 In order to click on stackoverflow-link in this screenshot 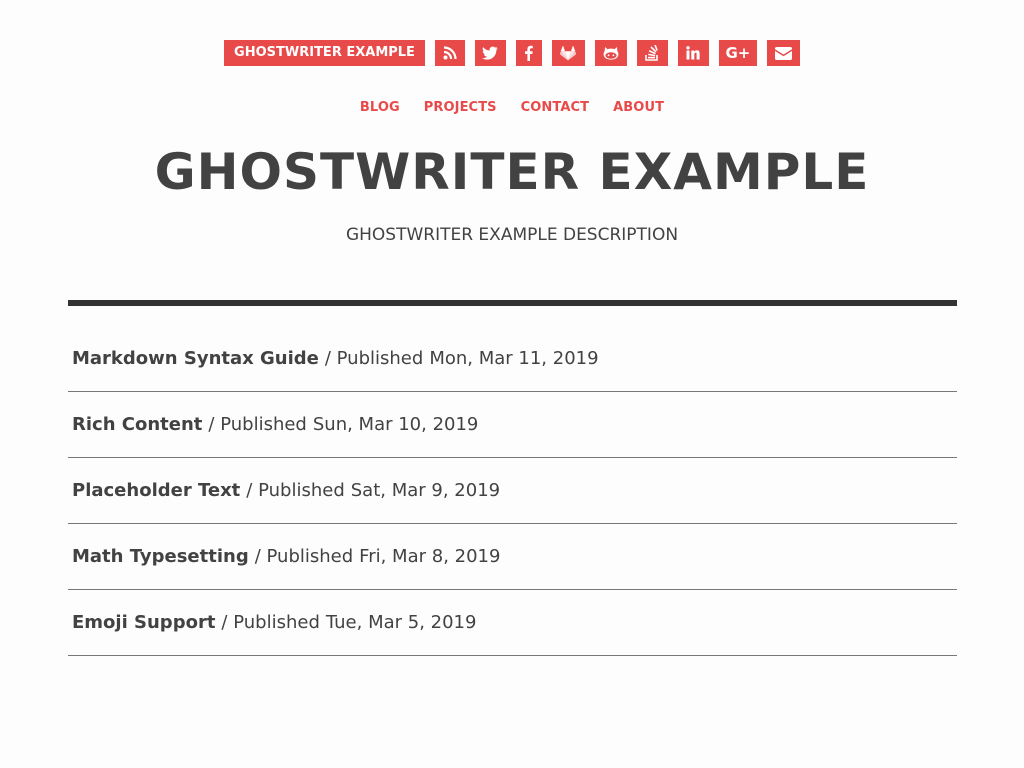, I will do `click(652, 53)`.